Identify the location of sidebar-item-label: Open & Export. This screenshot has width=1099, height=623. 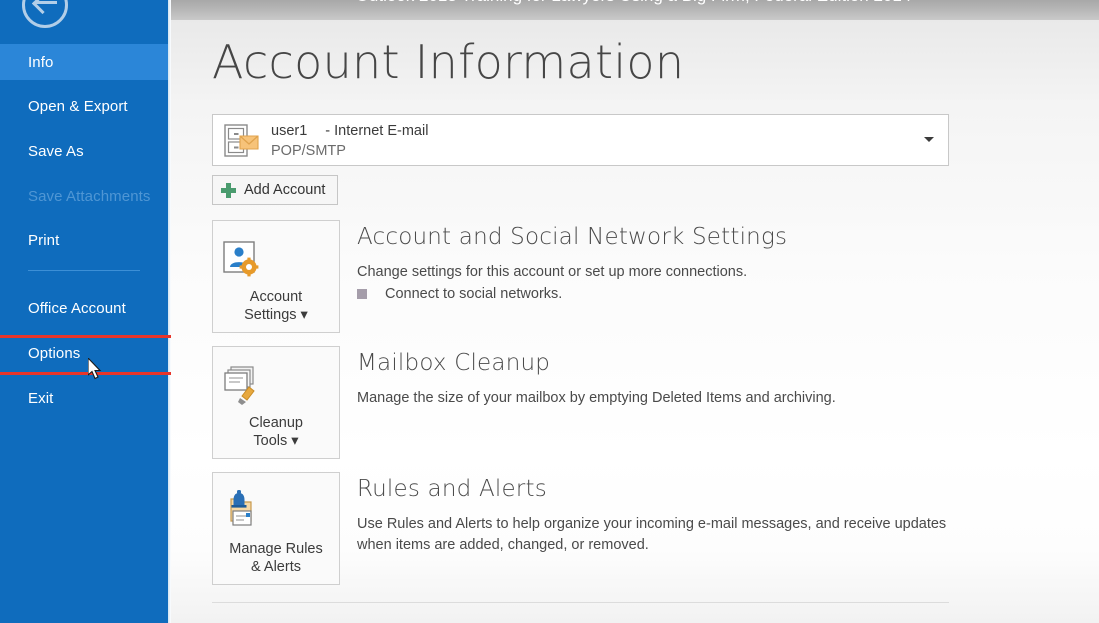
(78, 106).